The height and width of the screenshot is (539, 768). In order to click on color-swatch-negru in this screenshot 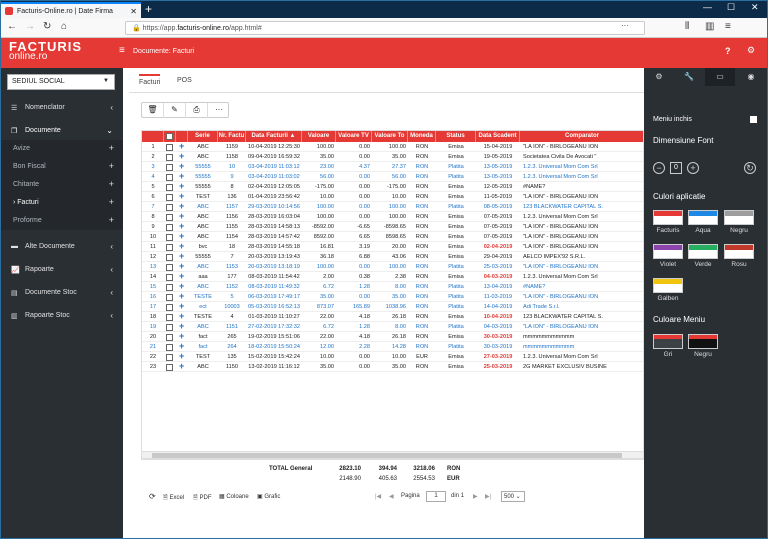, I will do `click(739, 217)`.